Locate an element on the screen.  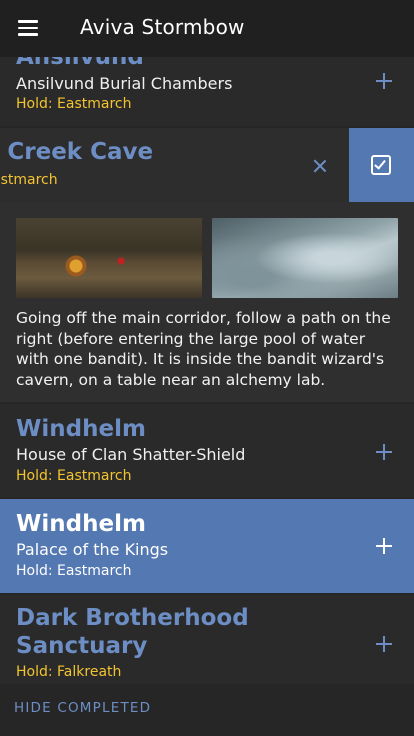
app-title: Aviva Stormbow is located at coordinates (162, 27).